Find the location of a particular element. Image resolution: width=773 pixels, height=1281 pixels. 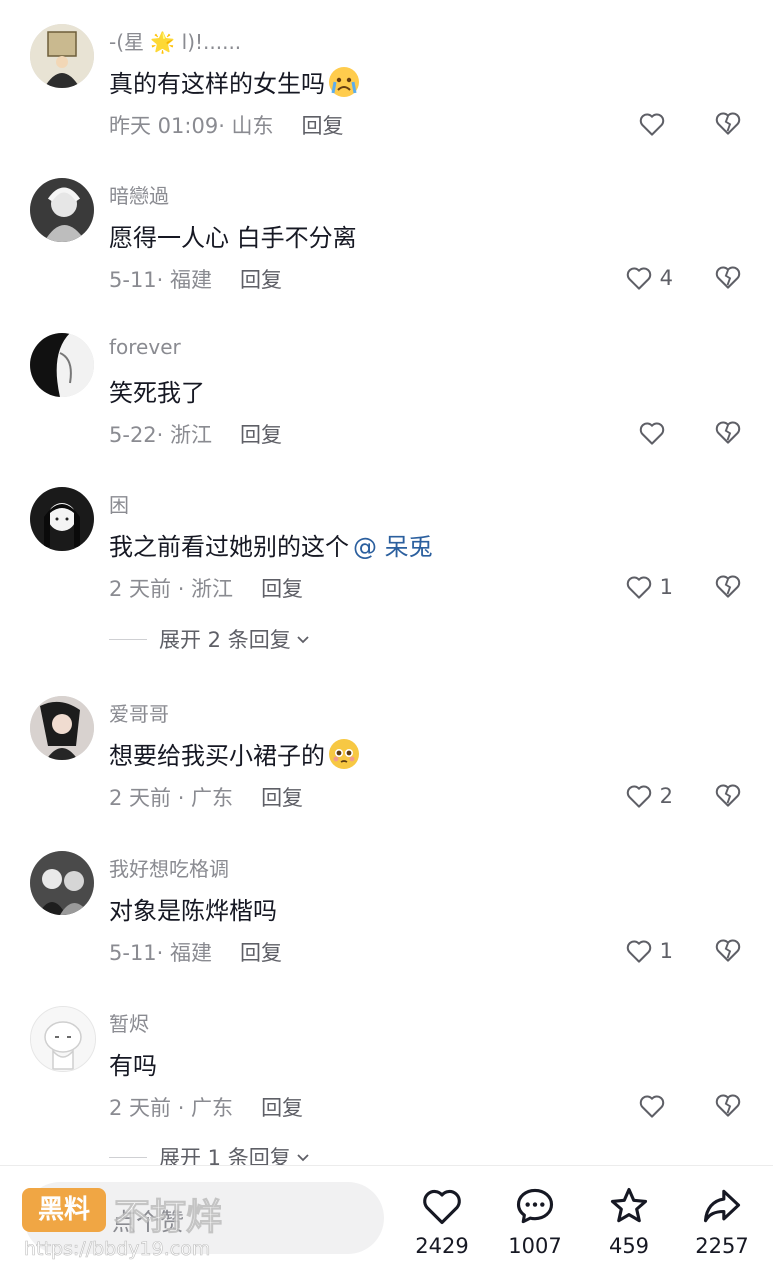

comment-item: 爱哥哥 想要给我买小裙子的 2 天前 · 广东 回复 2 is located at coordinates (386, 771).